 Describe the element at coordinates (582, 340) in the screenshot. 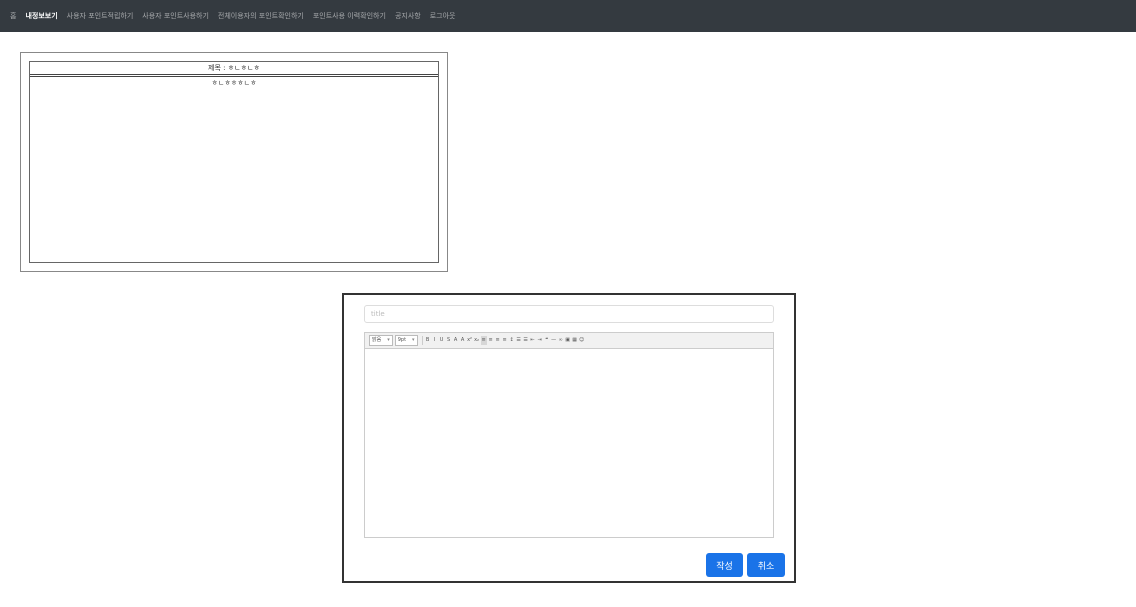

I see `emoji-icon: ☺` at that location.